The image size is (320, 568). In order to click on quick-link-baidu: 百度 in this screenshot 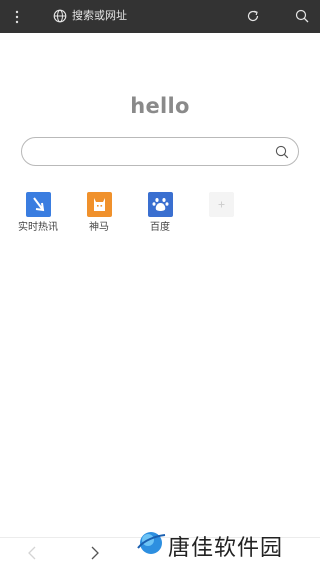, I will do `click(160, 213)`.